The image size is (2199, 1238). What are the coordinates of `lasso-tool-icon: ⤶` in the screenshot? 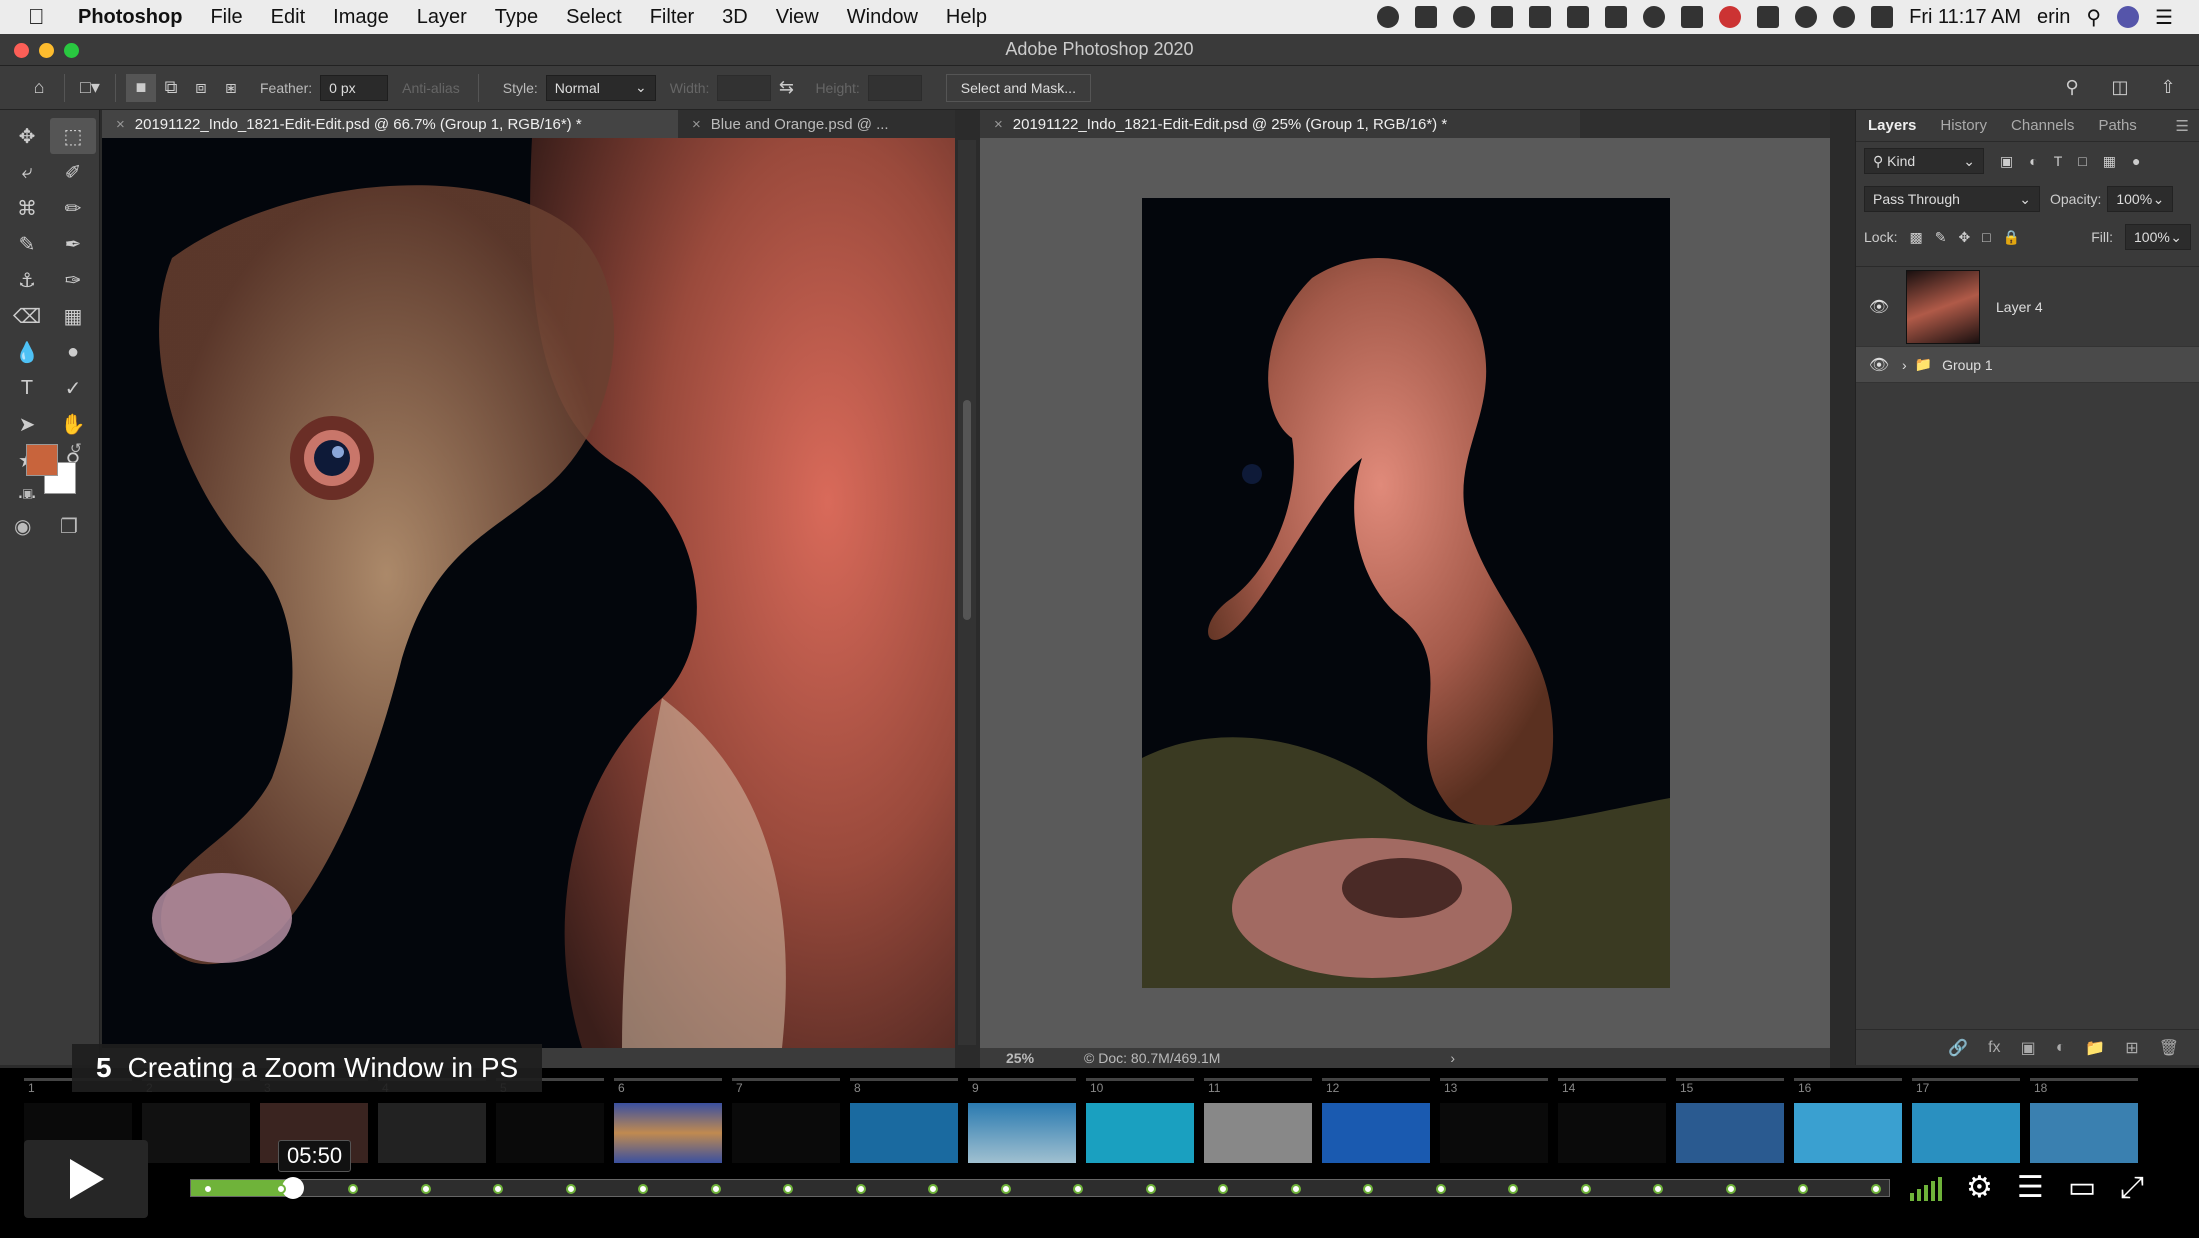 It's located at (27, 172).